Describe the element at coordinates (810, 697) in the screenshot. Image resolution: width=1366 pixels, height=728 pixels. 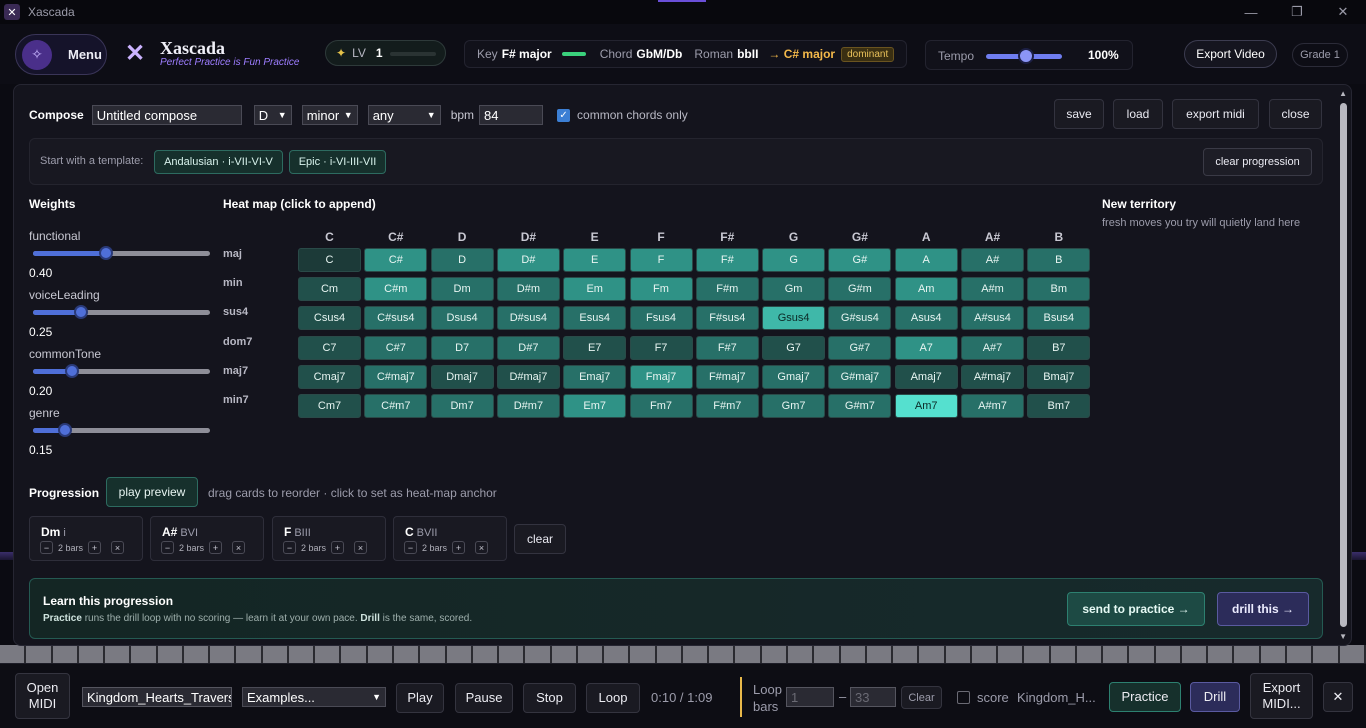
I see `loop-from-input: 1` at that location.